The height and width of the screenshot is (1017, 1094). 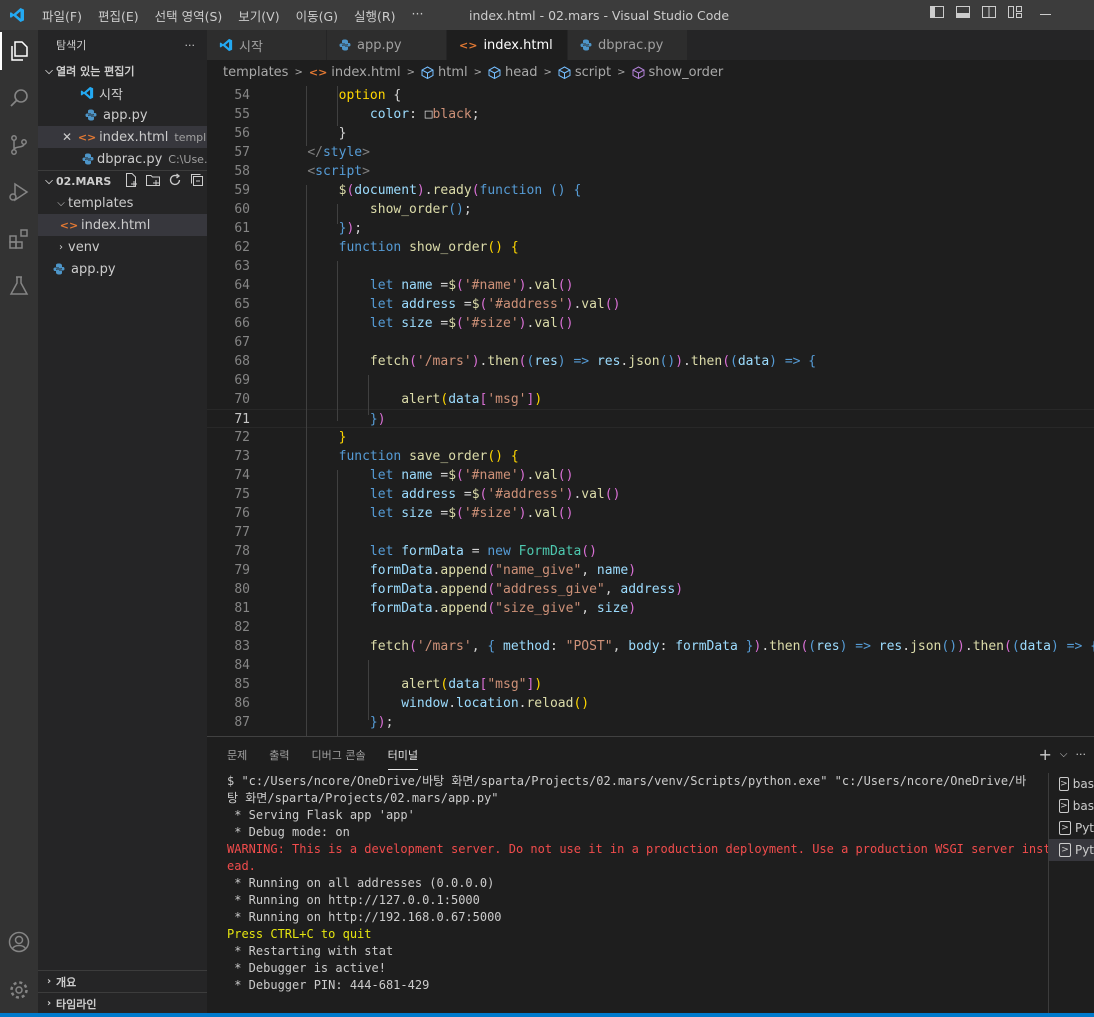 I want to click on menu-go: 이동(G), so click(x=317, y=15).